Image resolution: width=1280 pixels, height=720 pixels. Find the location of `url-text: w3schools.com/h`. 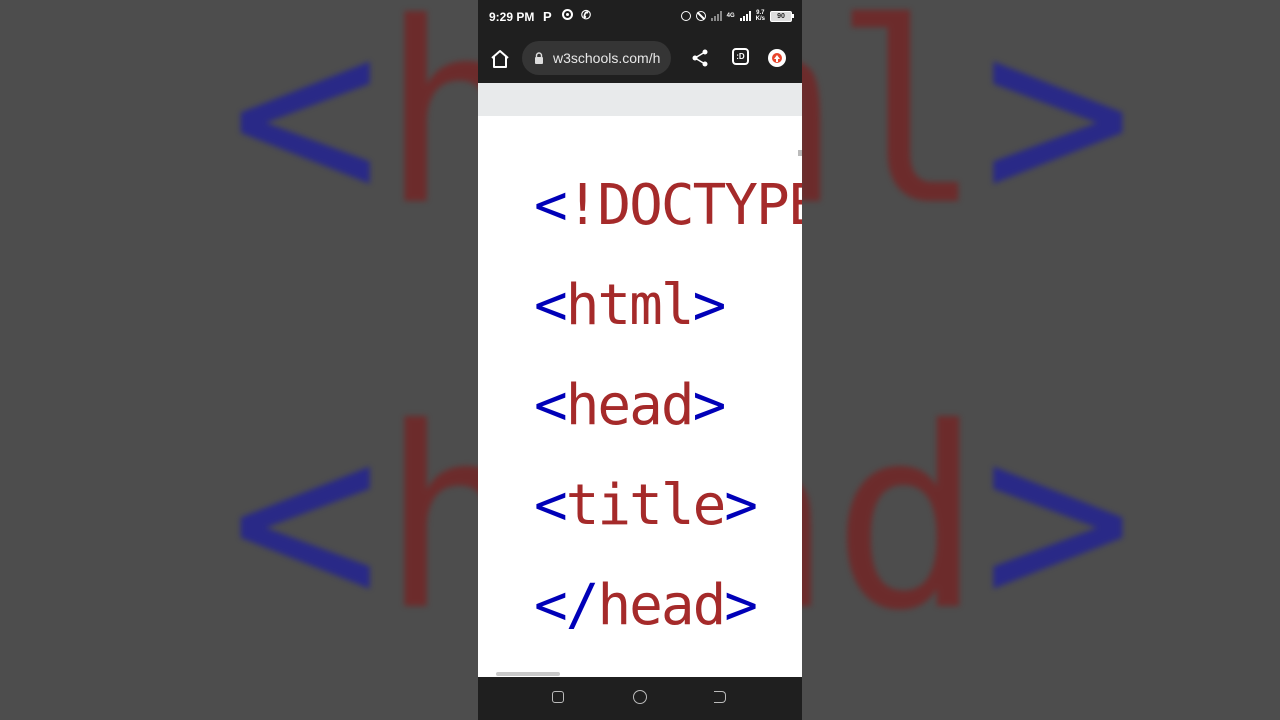

url-text: w3schools.com/h is located at coordinates (607, 58).